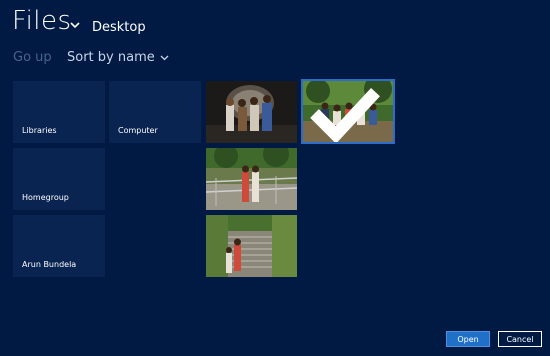  Describe the element at coordinates (111, 57) in the screenshot. I see `sort-label: Sort by name` at that location.